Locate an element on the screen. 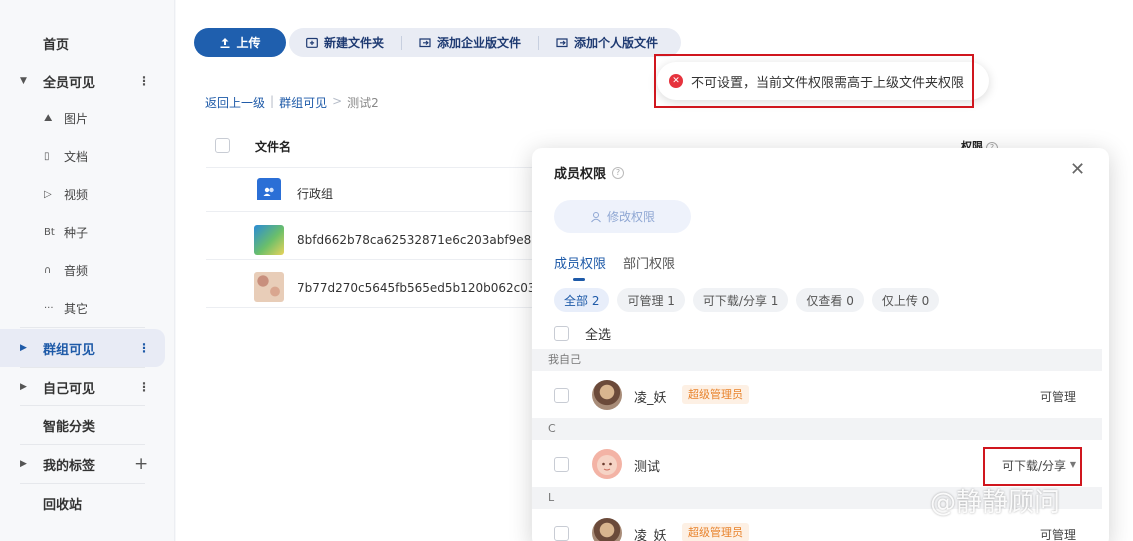 This screenshot has height=541, width=1133. filter-chips: 全部 2 可管理 1 可下载/分享 1 仅查看 0 仅上传 0 is located at coordinates (747, 300).